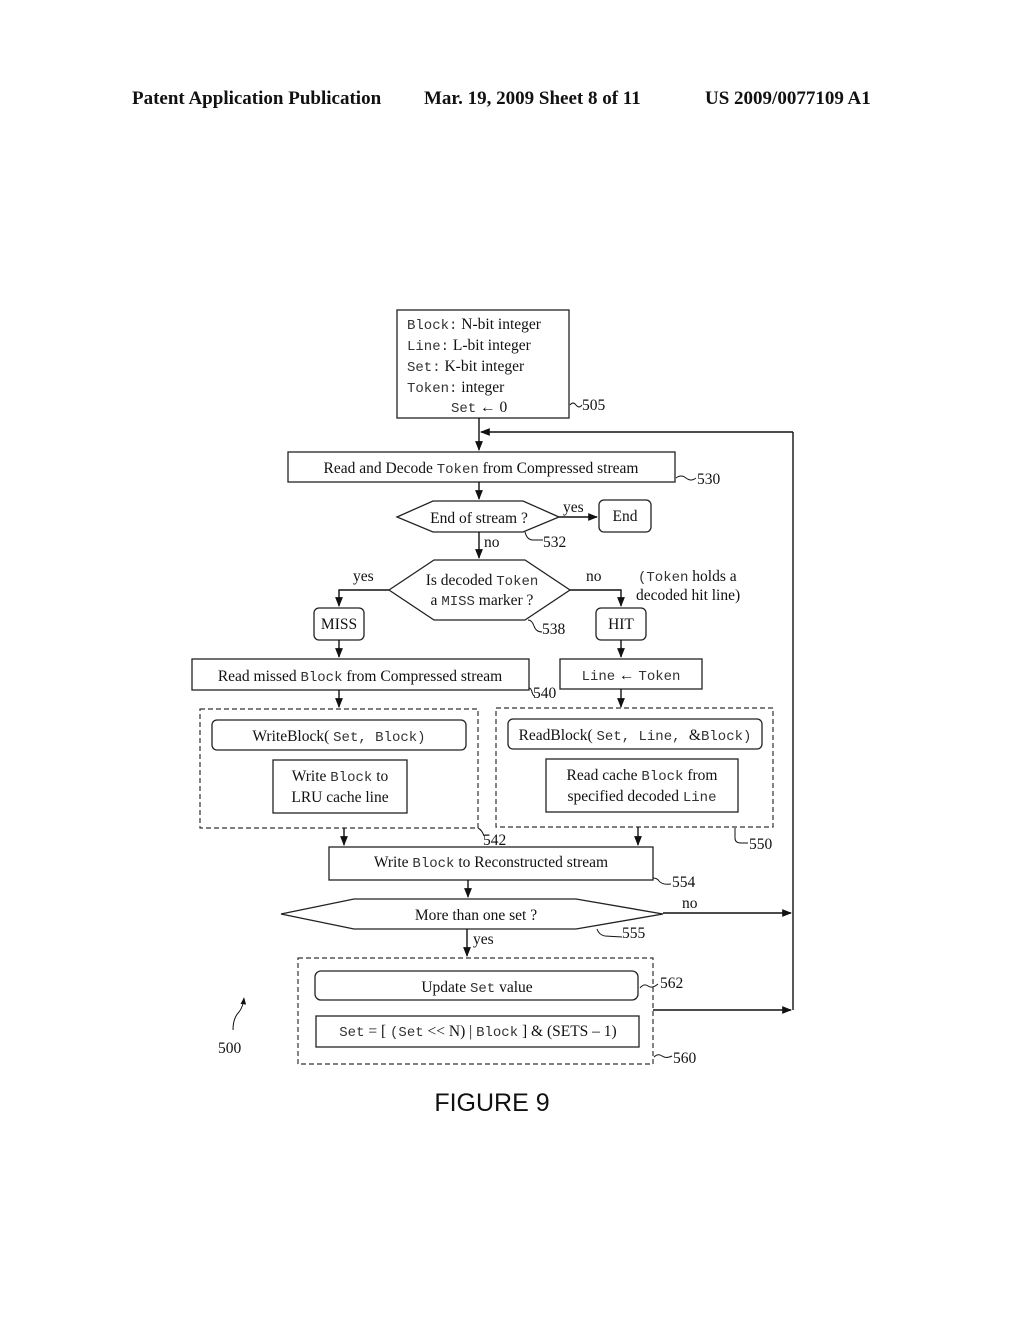 The image size is (1024, 1320). Describe the element at coordinates (469, 346) in the screenshot. I see `init-line-line: Line: L-bit integer` at that location.